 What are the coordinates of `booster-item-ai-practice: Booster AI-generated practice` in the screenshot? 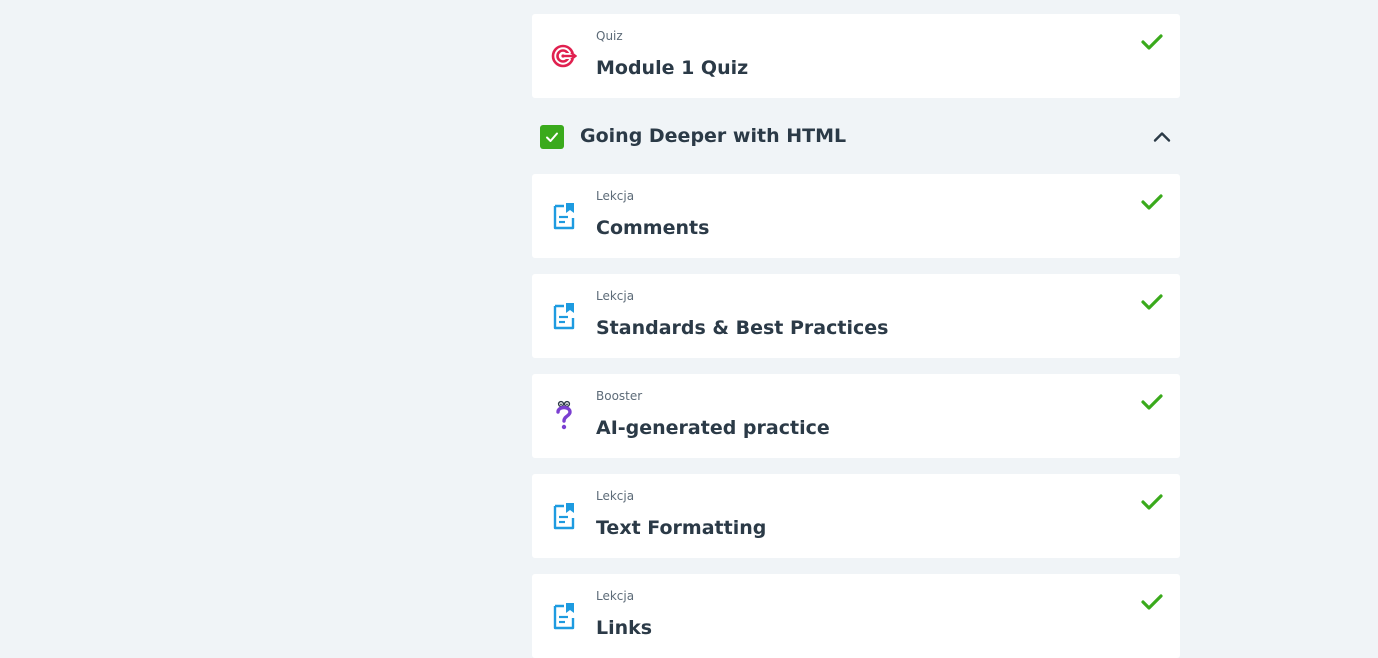 It's located at (856, 416).